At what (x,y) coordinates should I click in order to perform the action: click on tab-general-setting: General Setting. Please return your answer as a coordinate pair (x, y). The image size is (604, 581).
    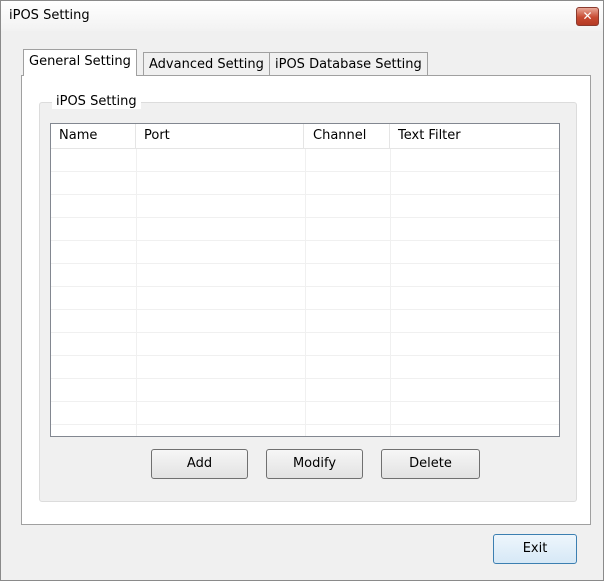
    Looking at the image, I should click on (80, 62).